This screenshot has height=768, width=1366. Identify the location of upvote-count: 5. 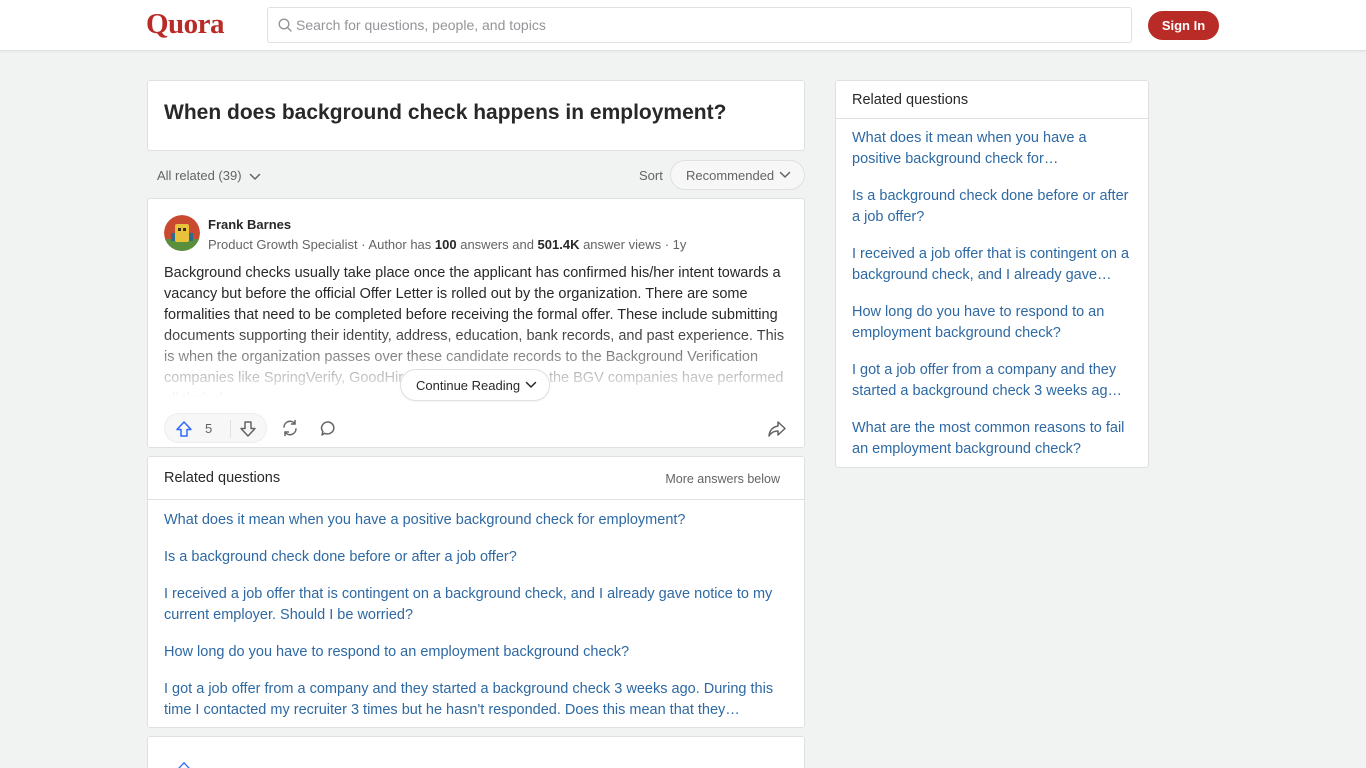
(209, 428).